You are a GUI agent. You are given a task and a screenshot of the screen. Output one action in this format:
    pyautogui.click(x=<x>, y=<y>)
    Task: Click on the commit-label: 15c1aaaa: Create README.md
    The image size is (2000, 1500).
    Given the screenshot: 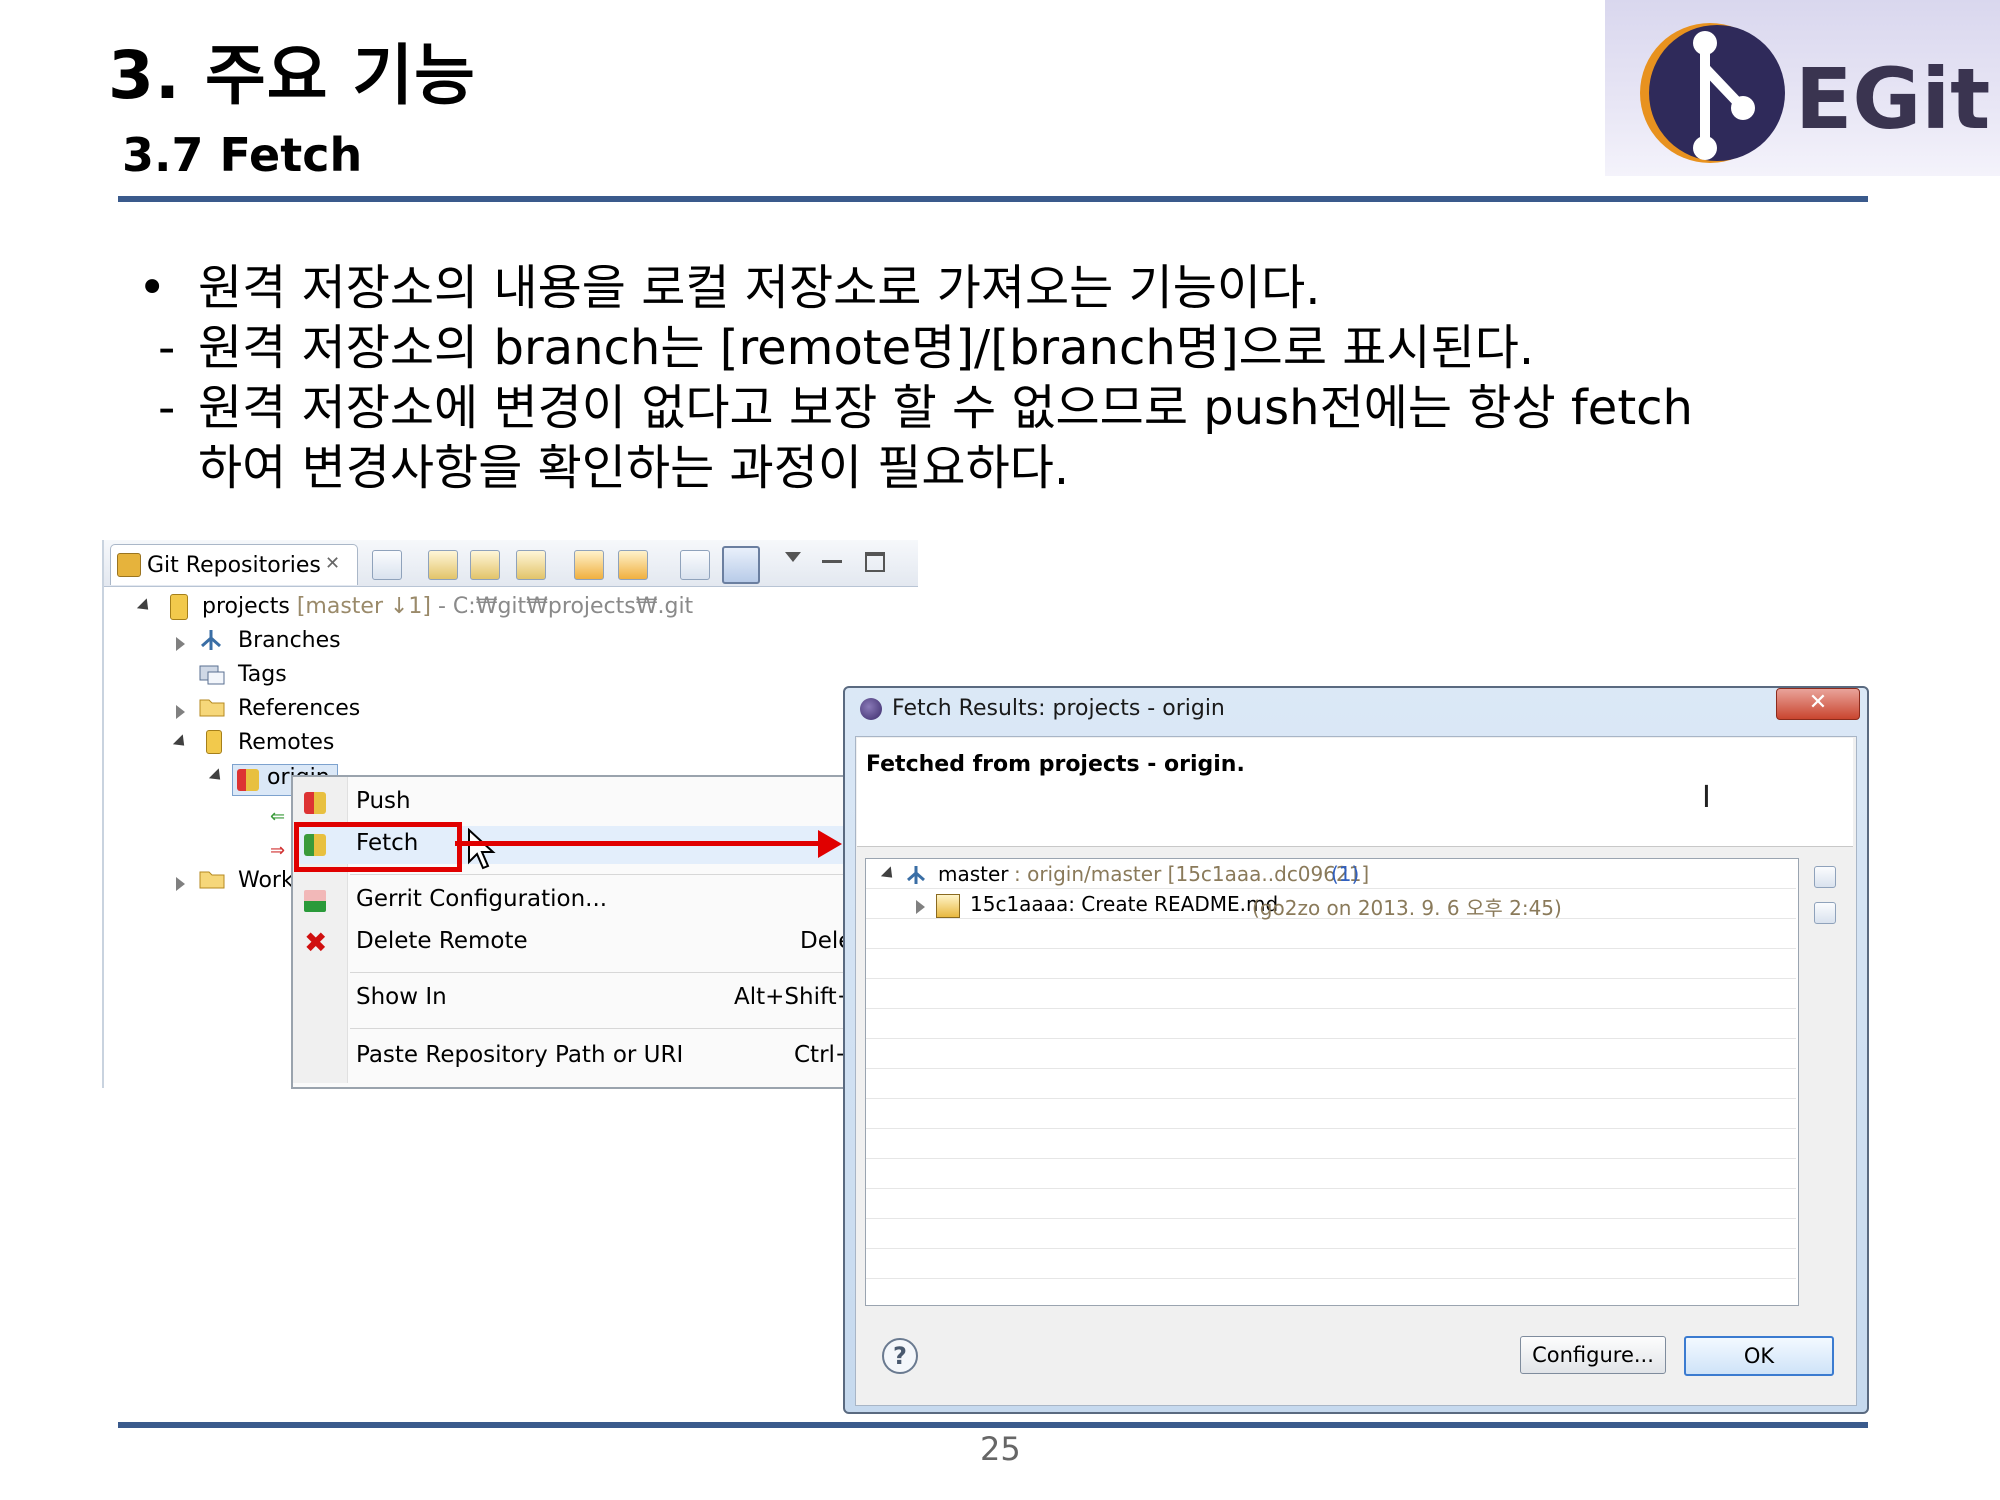 What is the action you would take?
    pyautogui.click(x=1124, y=904)
    